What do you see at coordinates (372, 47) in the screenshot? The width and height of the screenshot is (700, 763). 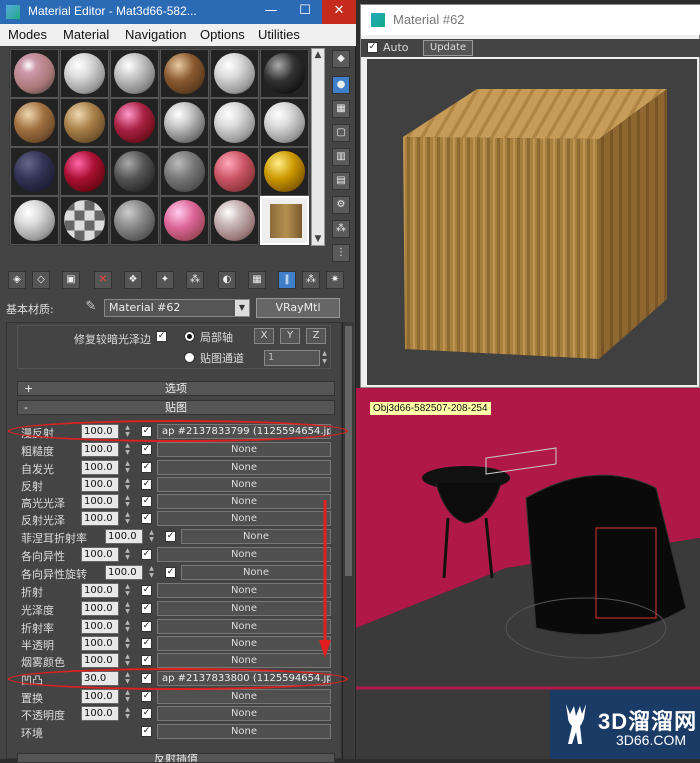 I see `auto-checkbox: ✓` at bounding box center [372, 47].